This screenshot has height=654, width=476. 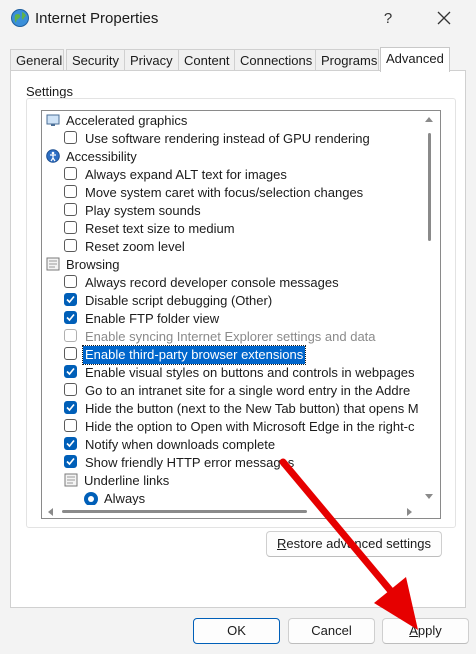 I want to click on setting-checkbox-row: Always record developer console messages, so click(x=230, y=283).